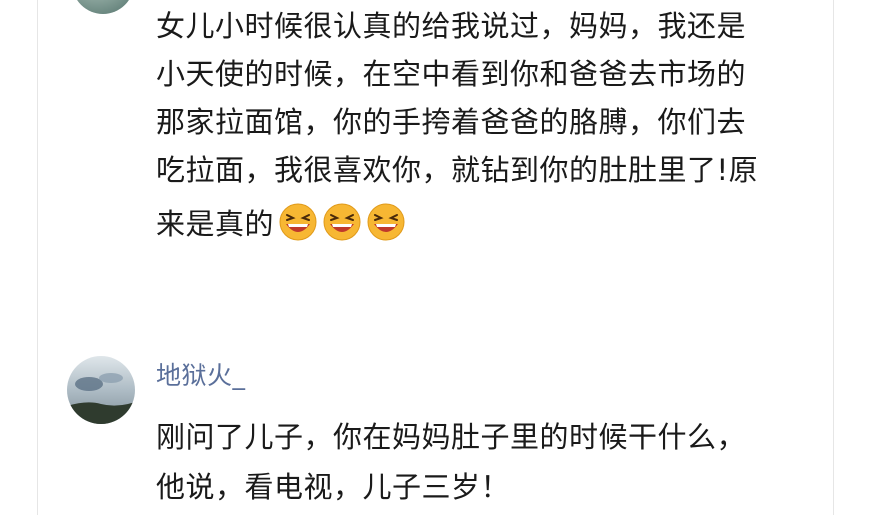 Image resolution: width=870 pixels, height=515 pixels. Describe the element at coordinates (333, 487) in the screenshot. I see `comment-line: 他说，看电视，儿子三岁！` at that location.